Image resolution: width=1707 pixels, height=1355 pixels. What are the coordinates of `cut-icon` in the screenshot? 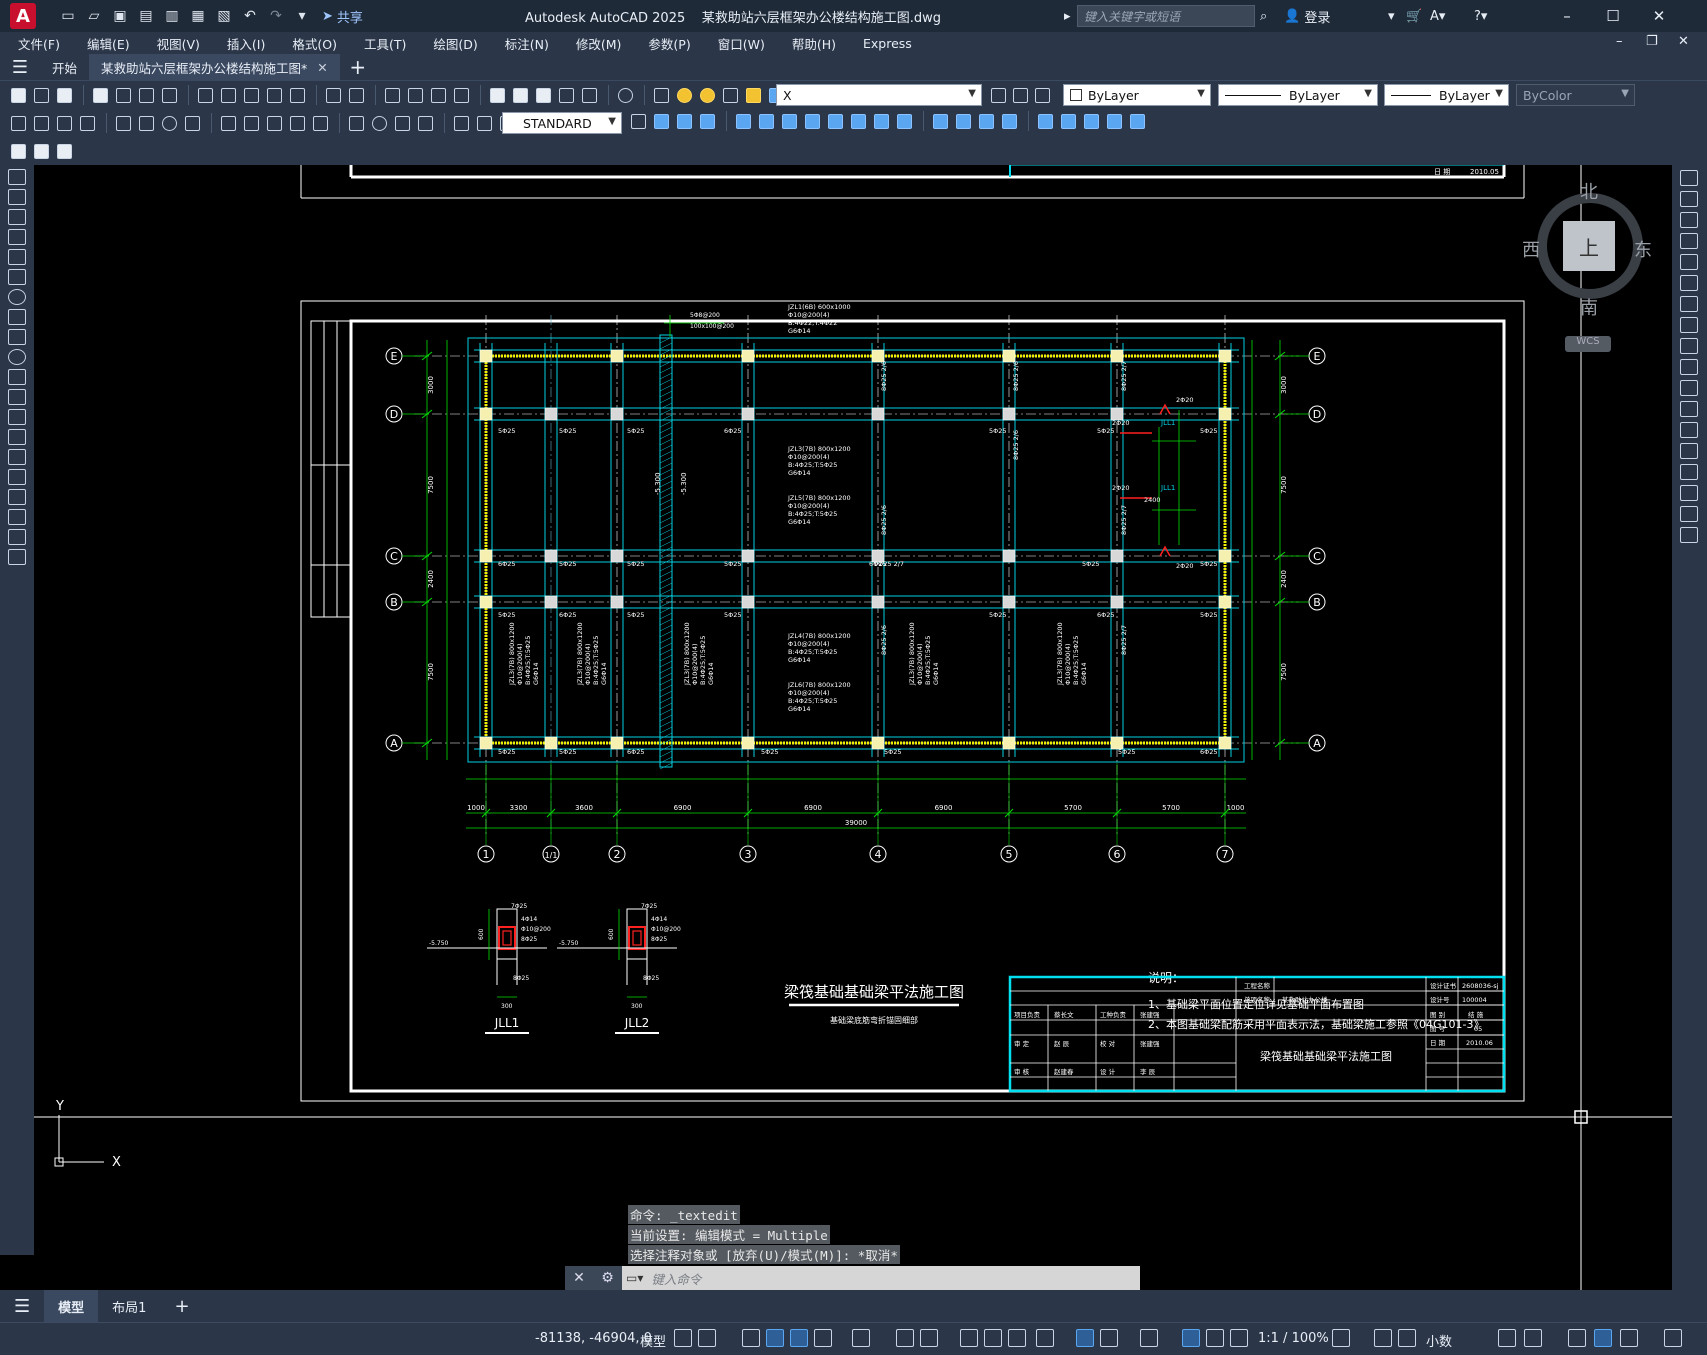 It's located at (205, 95).